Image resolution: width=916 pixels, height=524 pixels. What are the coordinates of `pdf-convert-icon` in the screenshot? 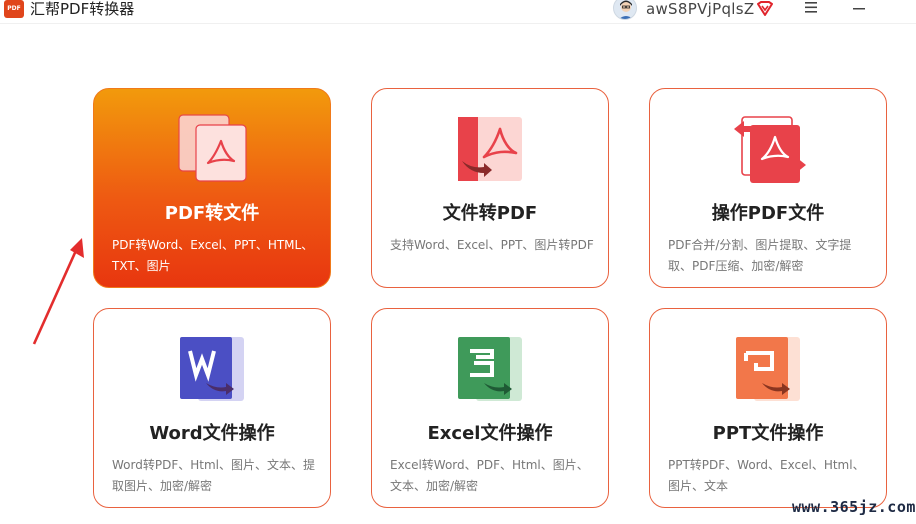 It's located at (492, 149).